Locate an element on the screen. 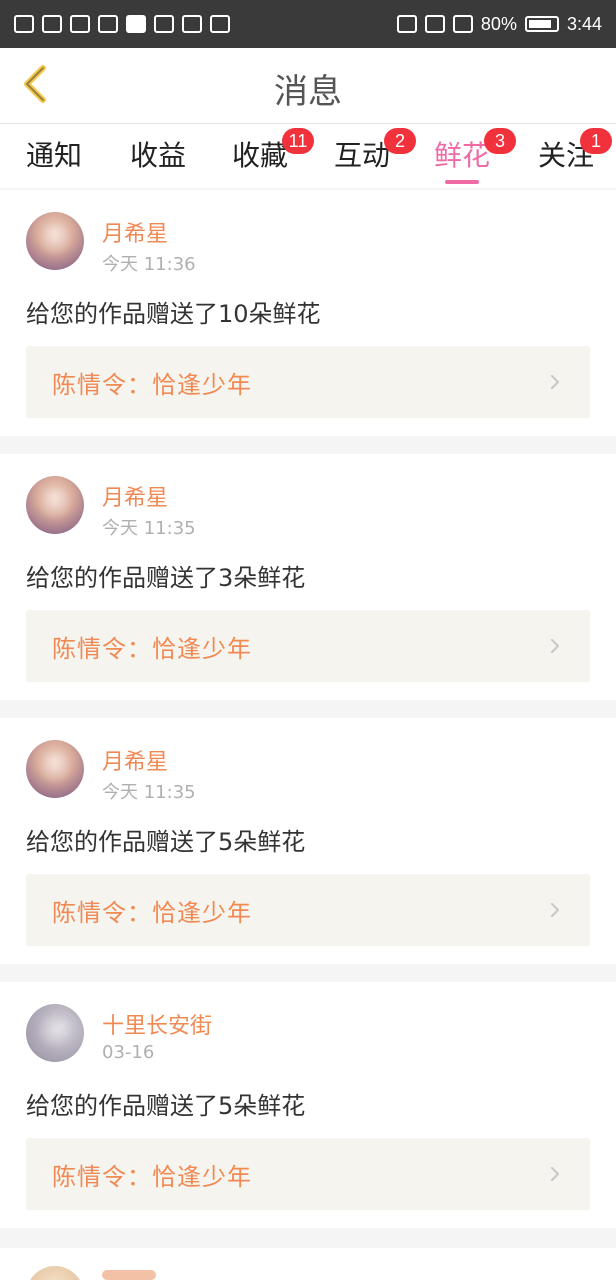  badge: 2 is located at coordinates (400, 141).